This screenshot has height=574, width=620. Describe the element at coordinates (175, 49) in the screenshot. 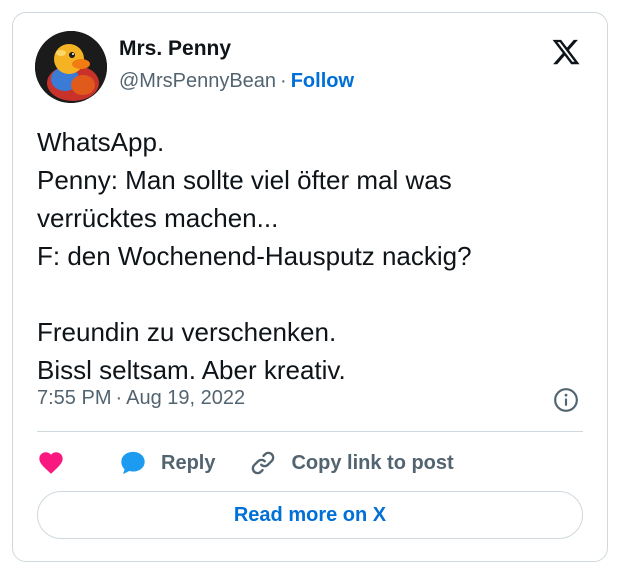

I see `author-name: Mrs. Penny` at that location.